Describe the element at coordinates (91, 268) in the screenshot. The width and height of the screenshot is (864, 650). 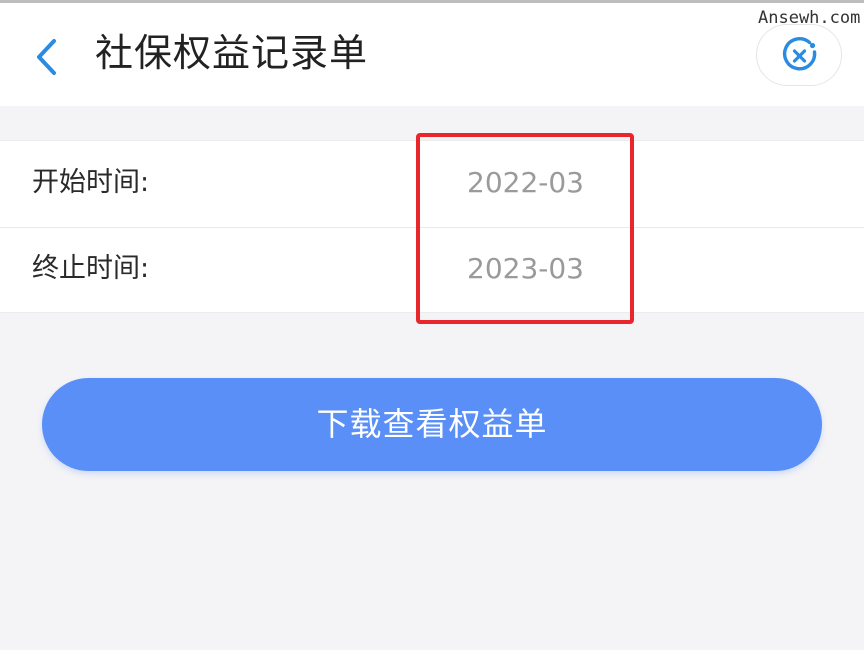
I see `end-time-label: 终止时间:` at that location.